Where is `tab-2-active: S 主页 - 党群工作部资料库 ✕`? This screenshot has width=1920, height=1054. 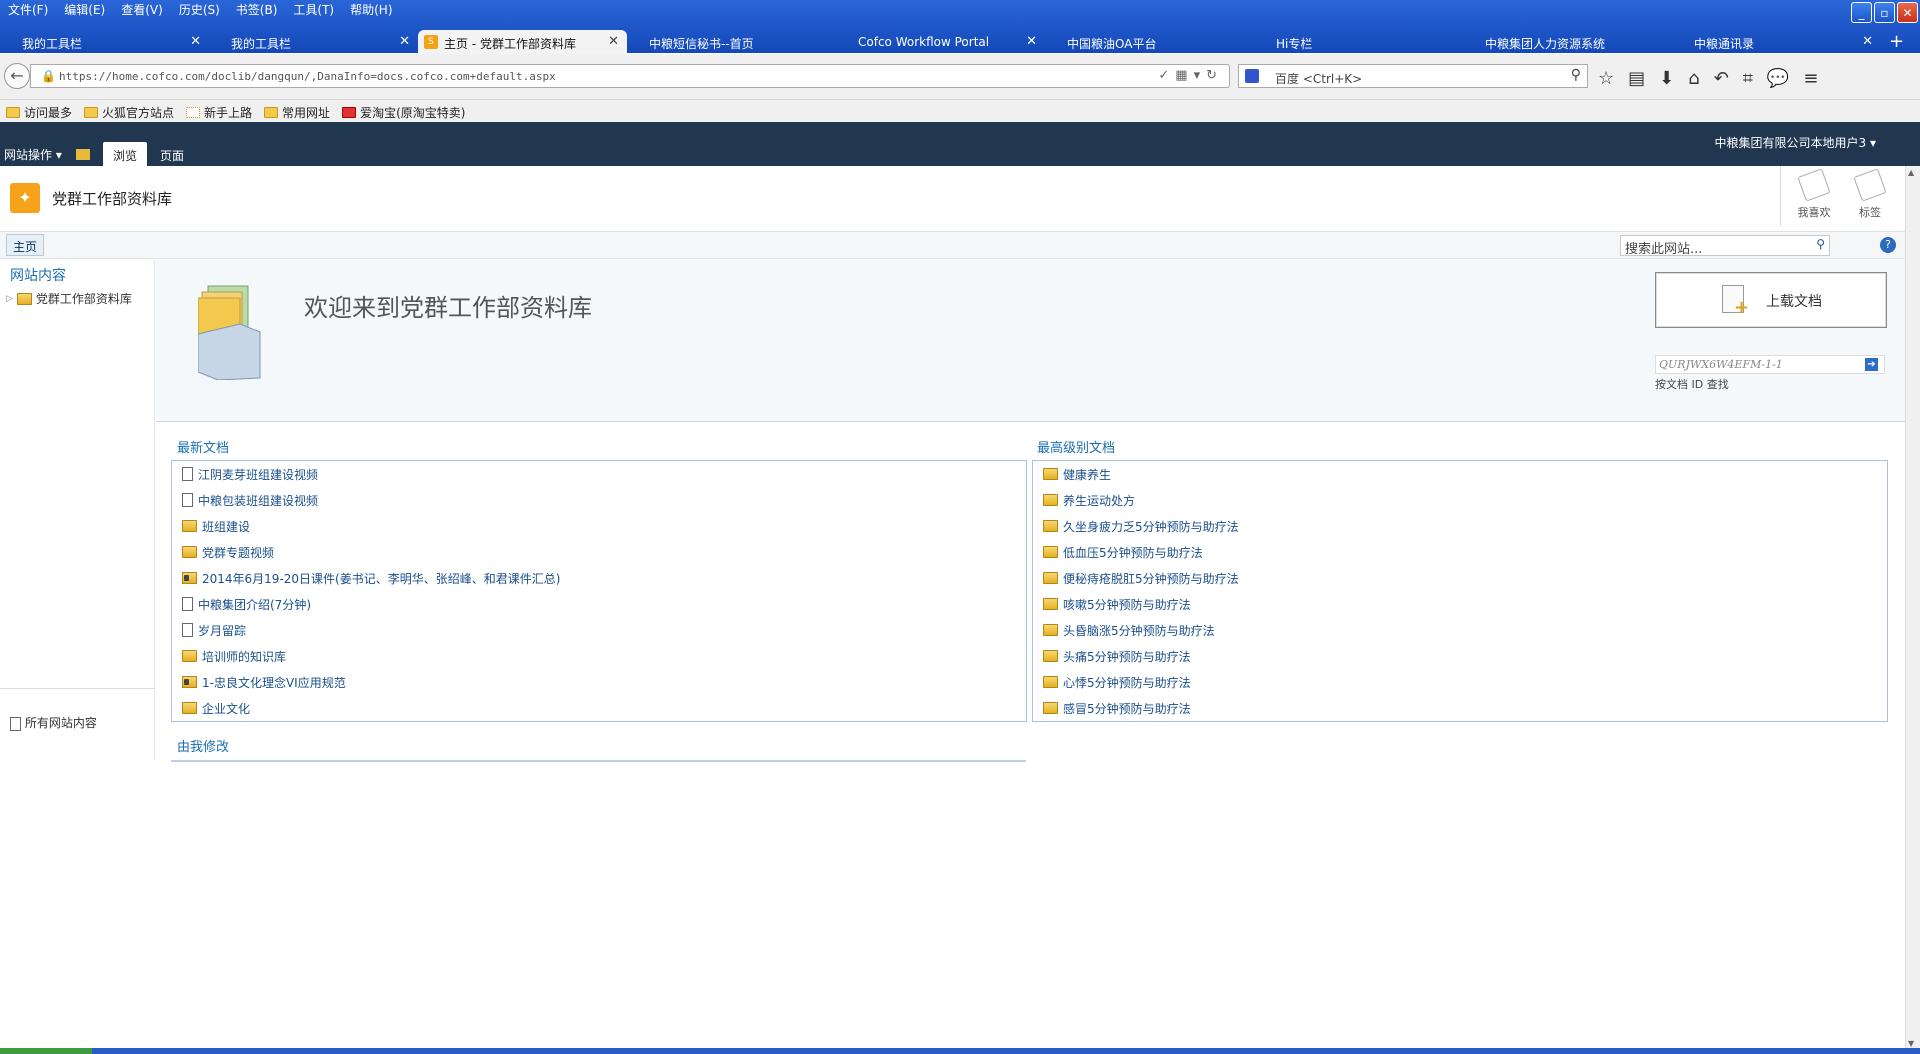 tab-2-active: S 主页 - 党群工作部资料库 ✕ is located at coordinates (522, 42).